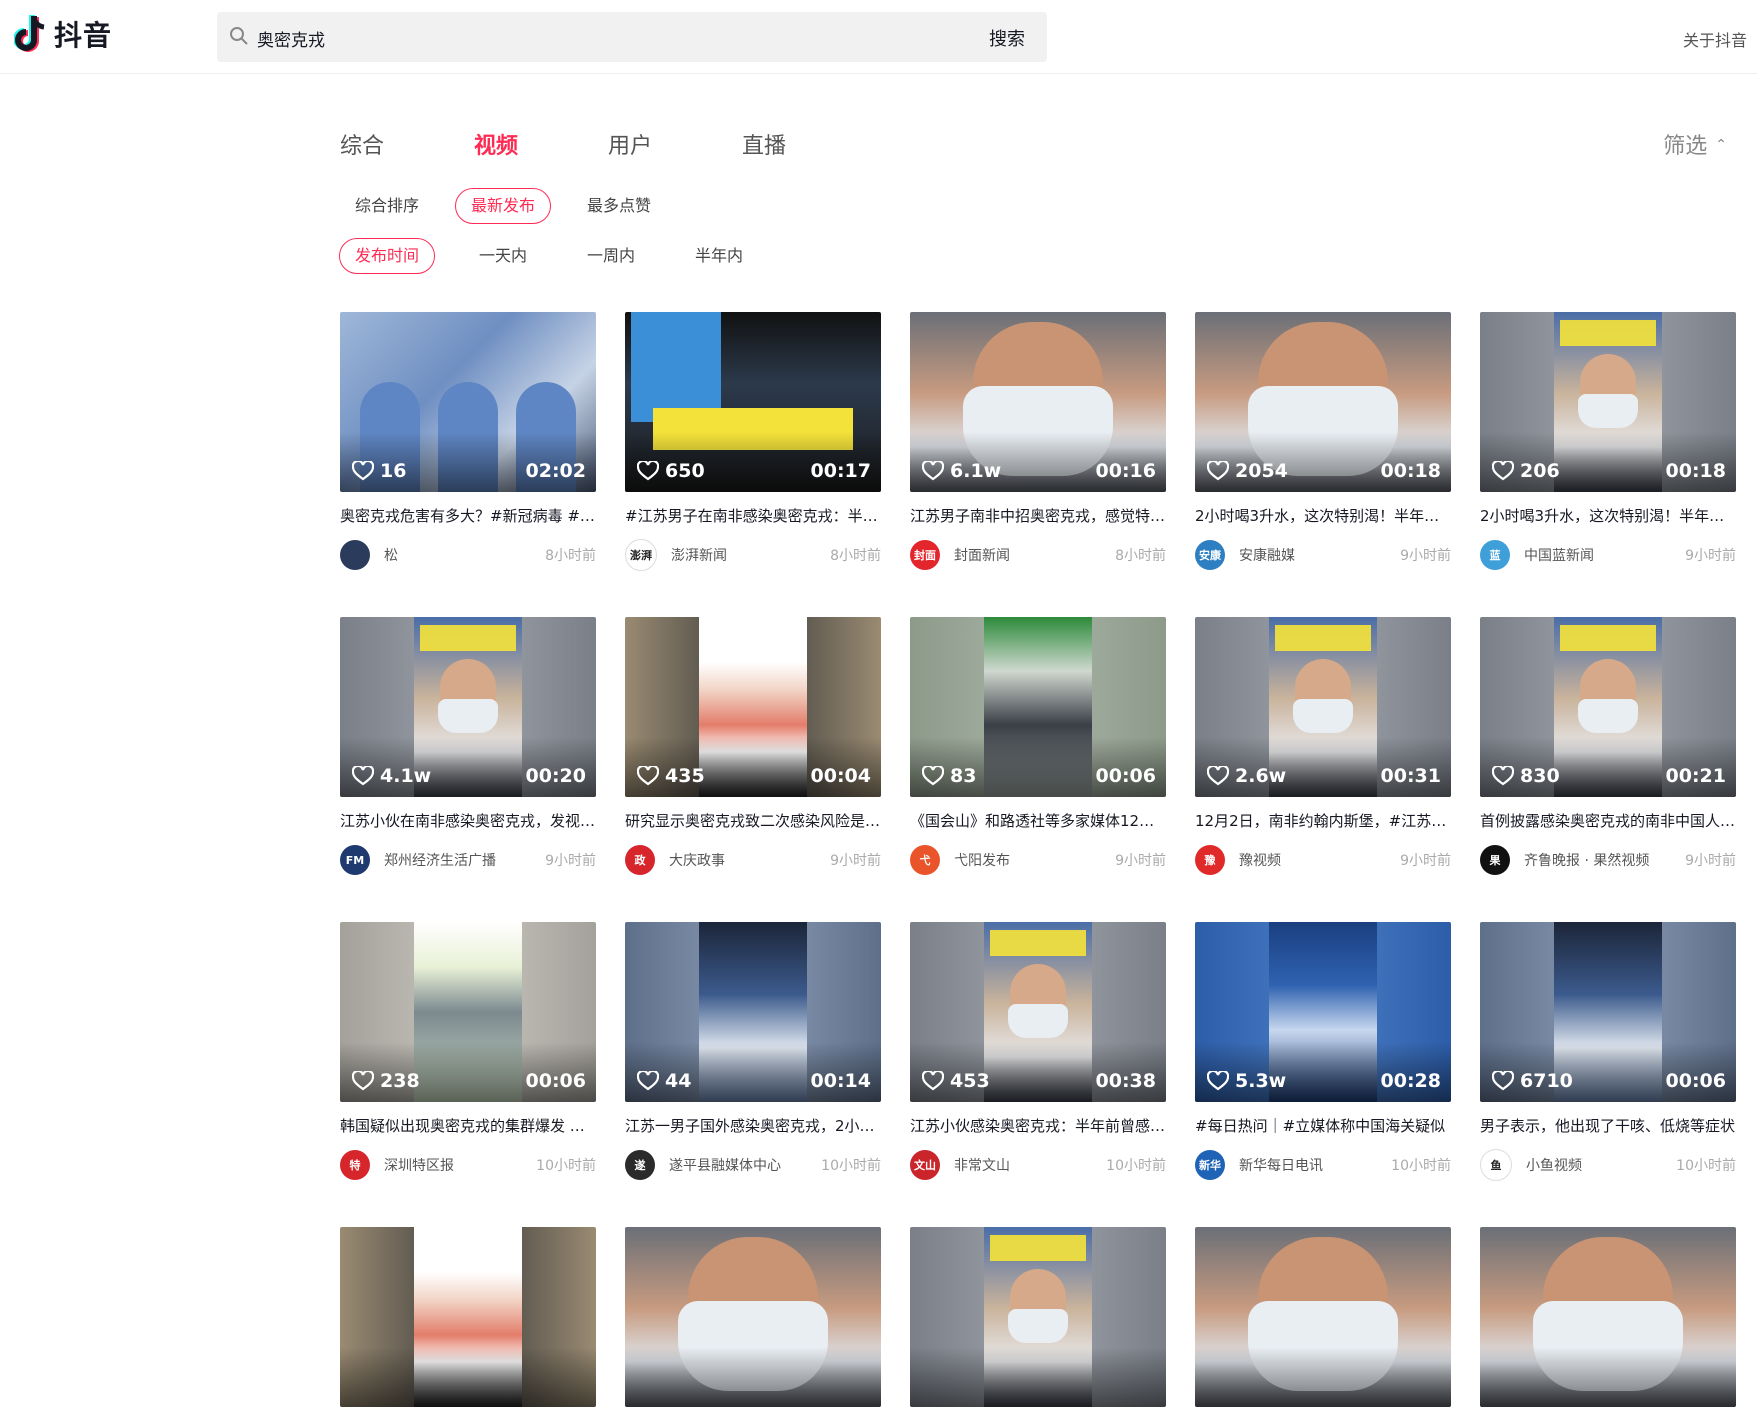  I want to click on video-thumbnail: 453 00:38, so click(1038, 1012).